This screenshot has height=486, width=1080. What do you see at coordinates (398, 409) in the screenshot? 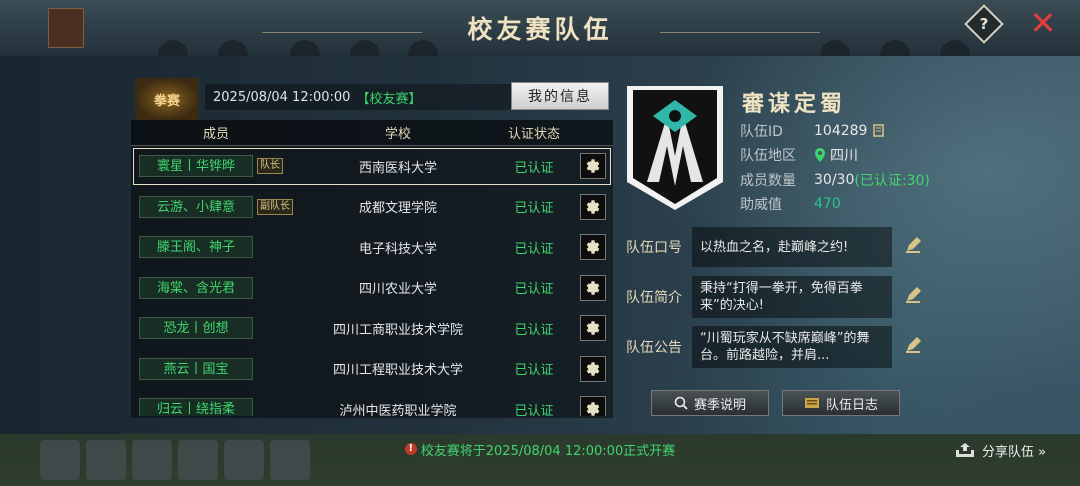
I see `school-name: 泸州中医药职业学院` at bounding box center [398, 409].